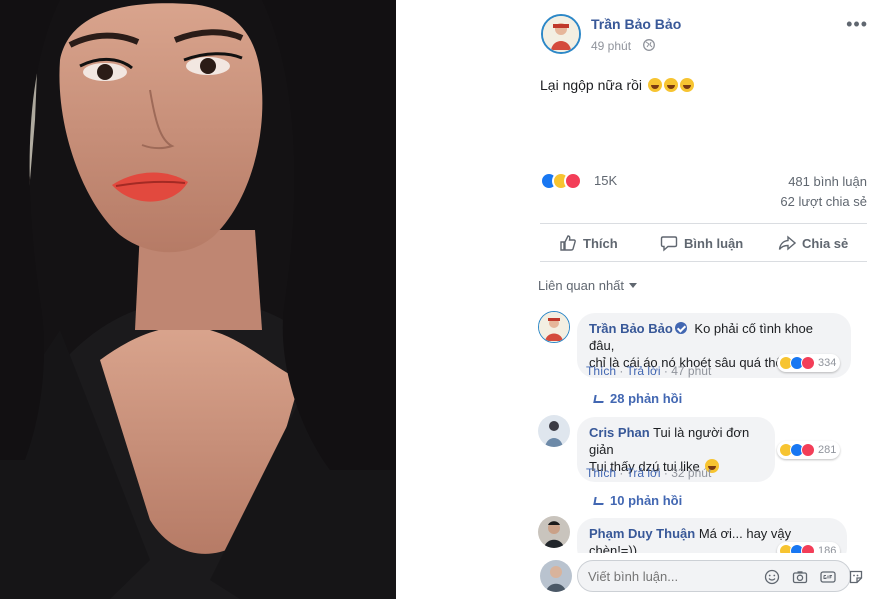 Image resolution: width=884 pixels, height=599 pixels. I want to click on comment-input, so click(714, 576).